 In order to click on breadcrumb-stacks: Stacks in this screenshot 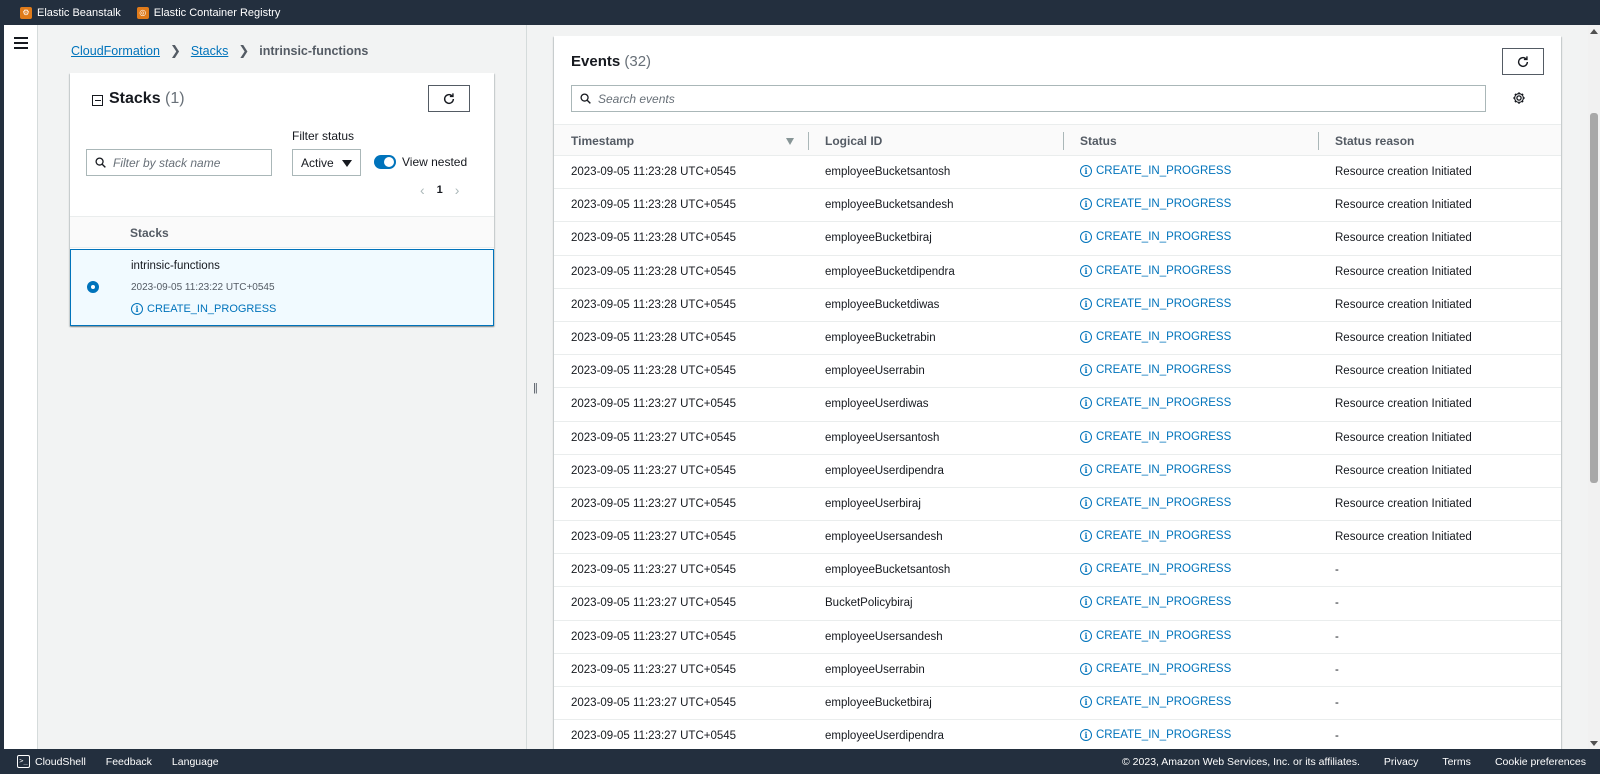, I will do `click(210, 51)`.